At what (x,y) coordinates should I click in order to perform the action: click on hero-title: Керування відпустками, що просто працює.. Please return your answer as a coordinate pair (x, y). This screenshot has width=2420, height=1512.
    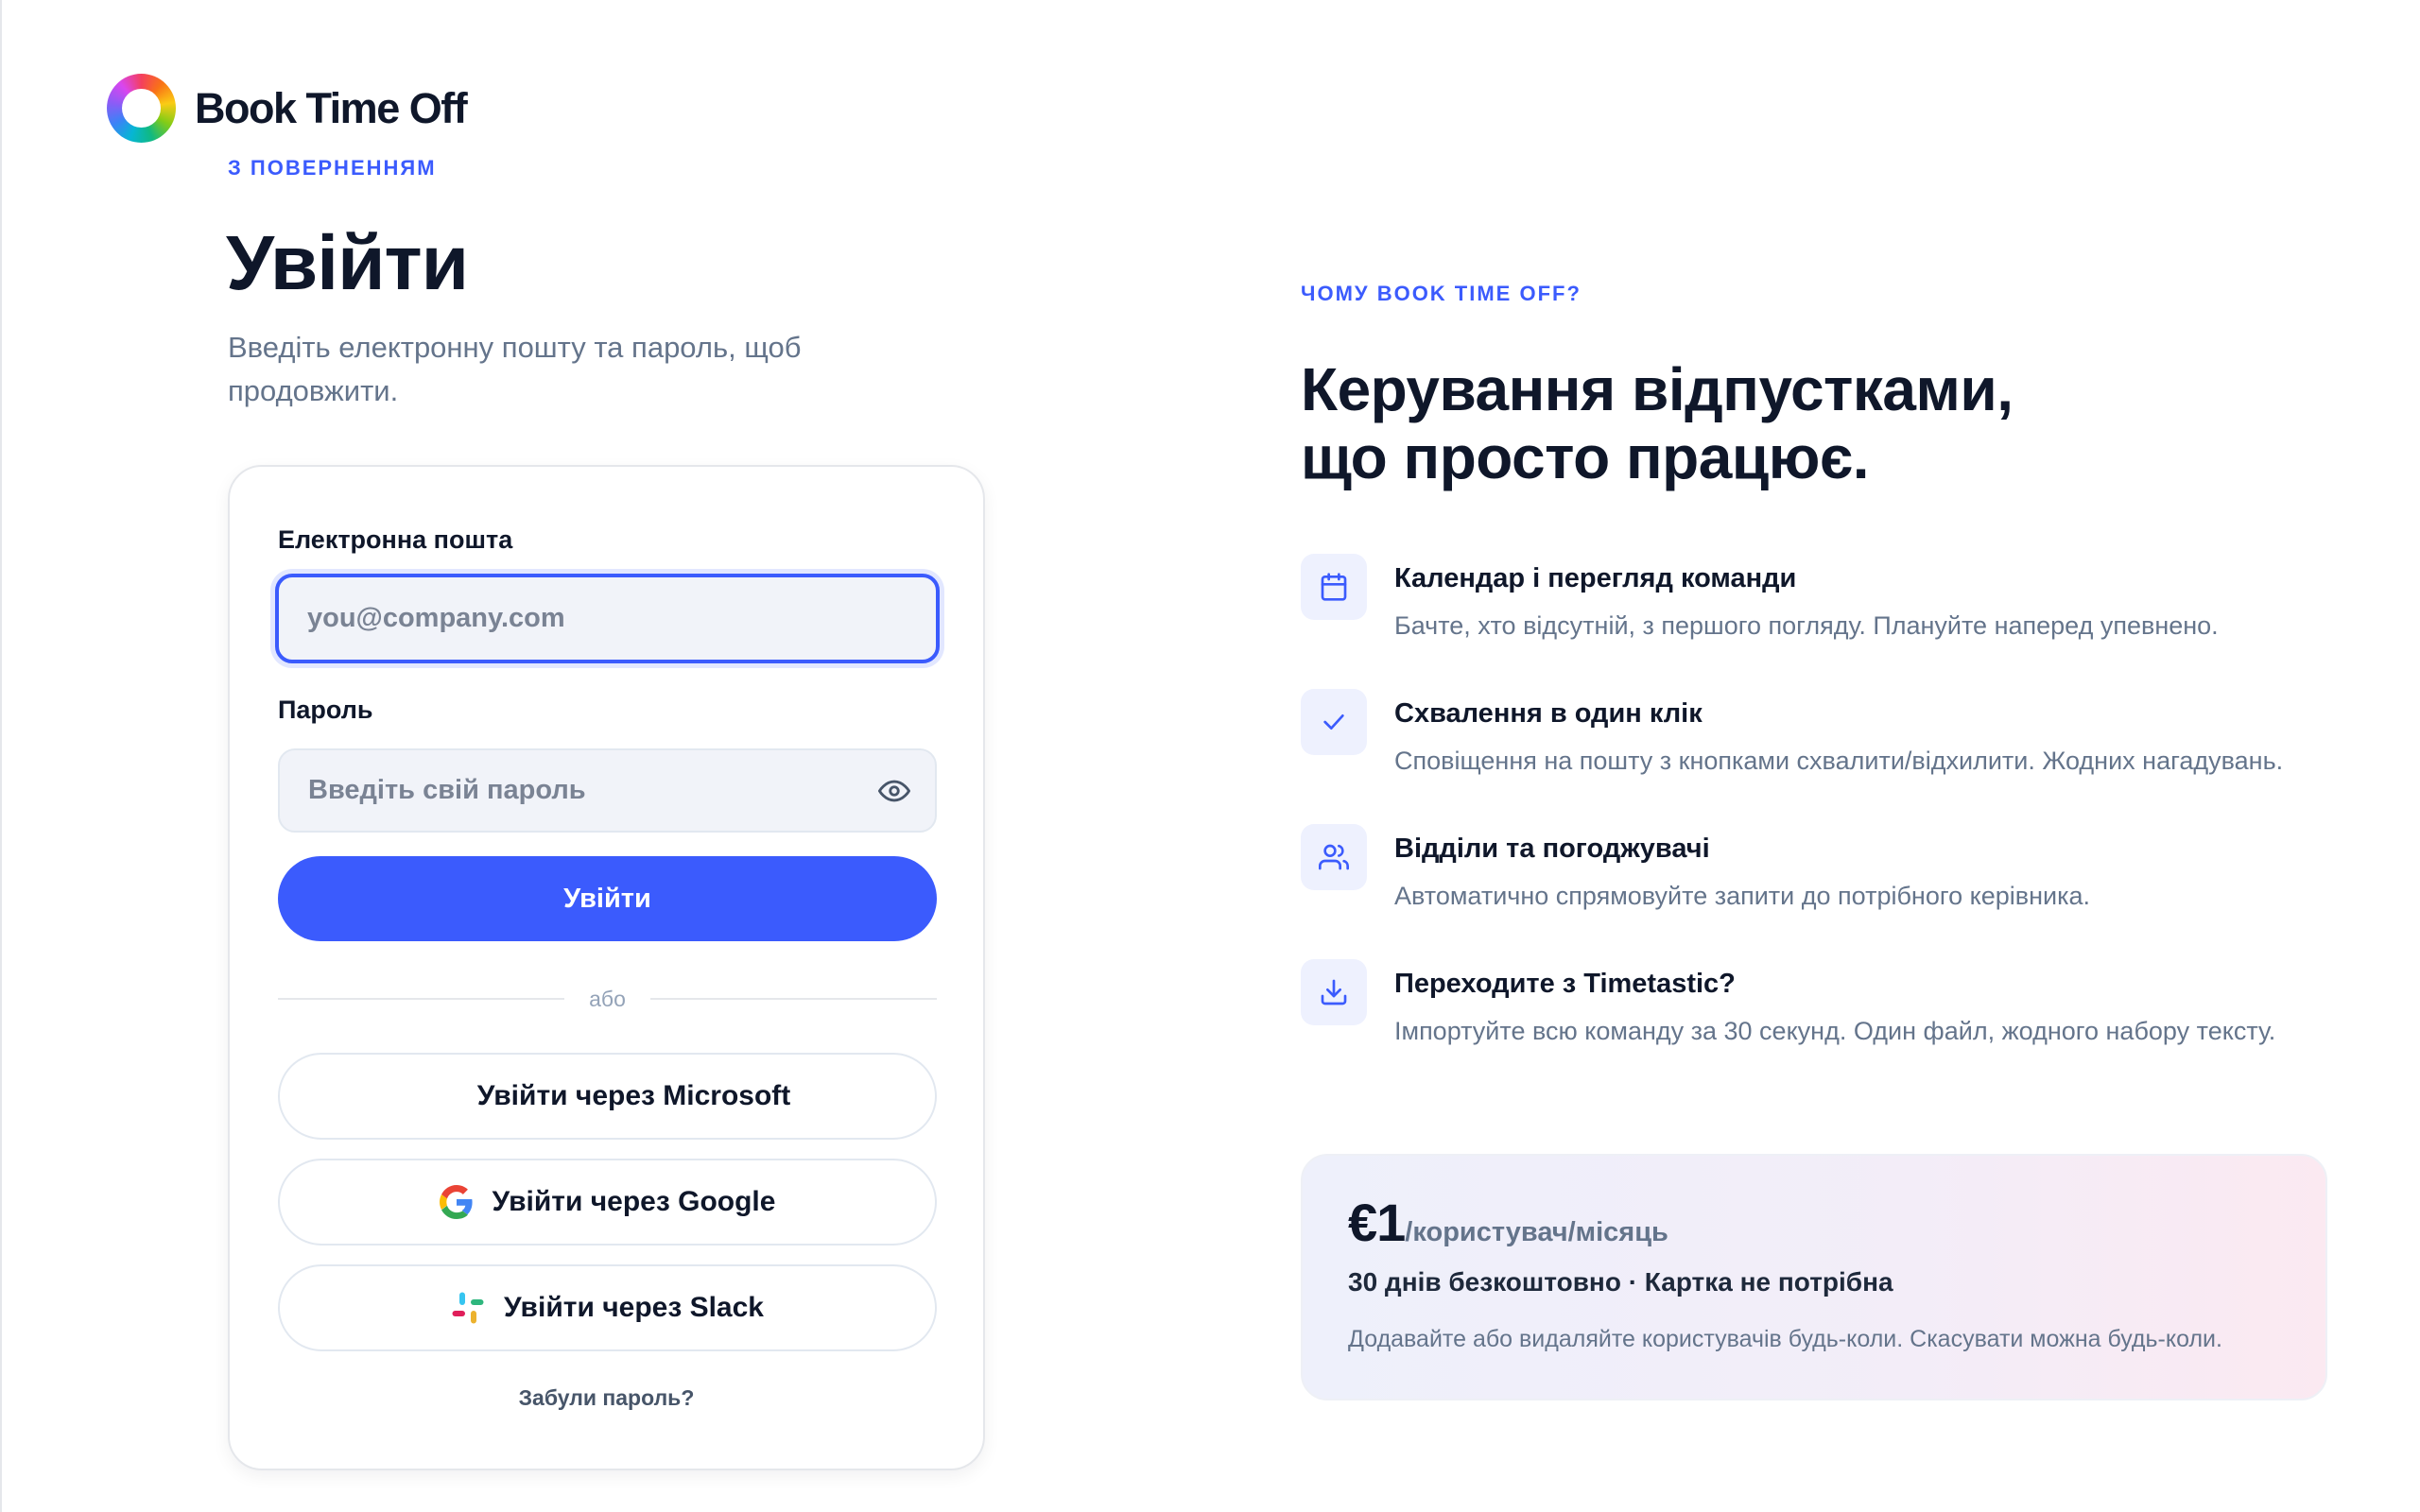
    Looking at the image, I should click on (1658, 423).